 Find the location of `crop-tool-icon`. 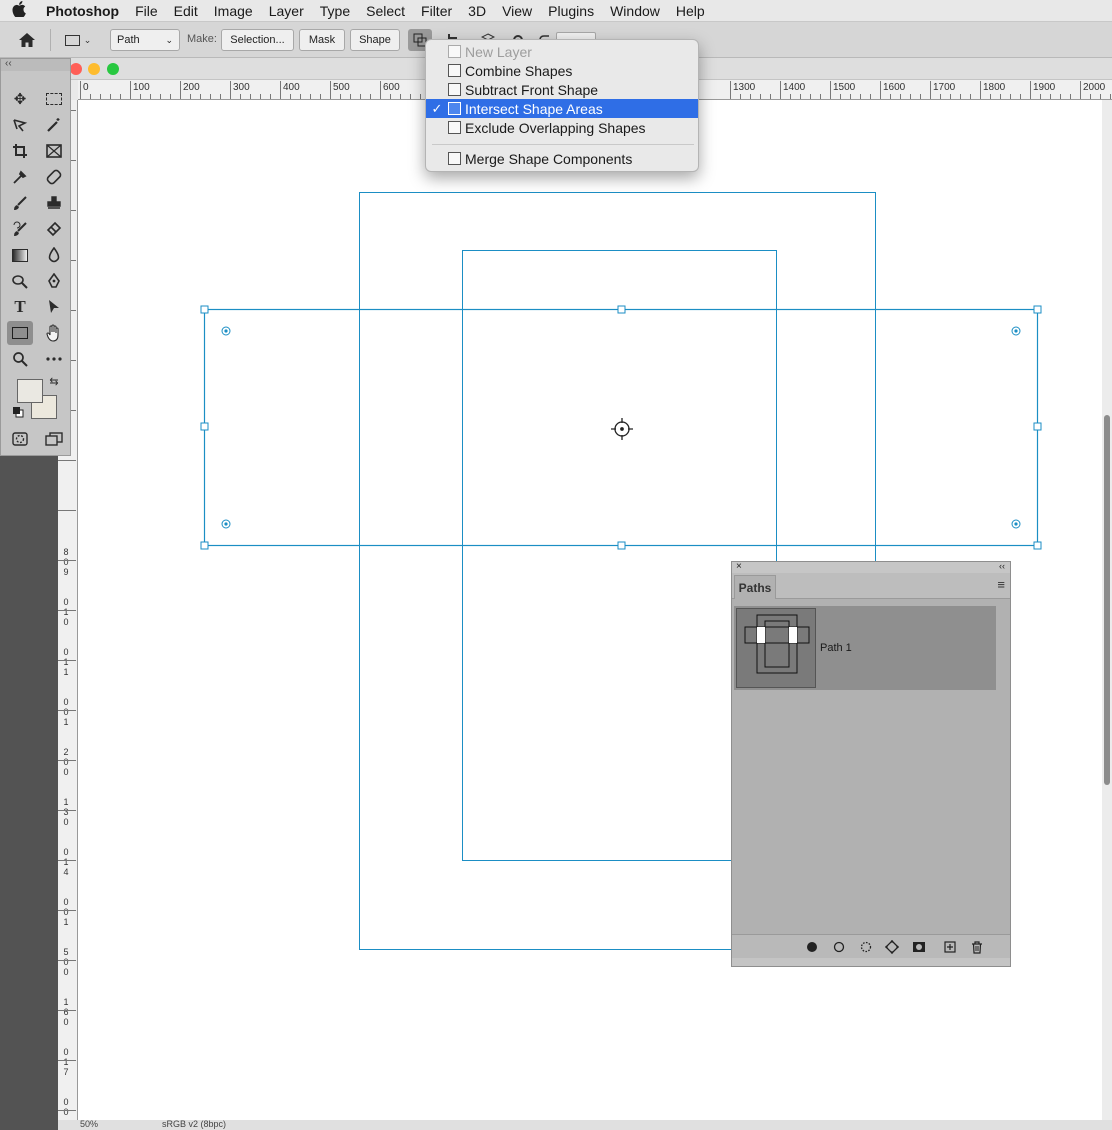

crop-tool-icon is located at coordinates (20, 151).